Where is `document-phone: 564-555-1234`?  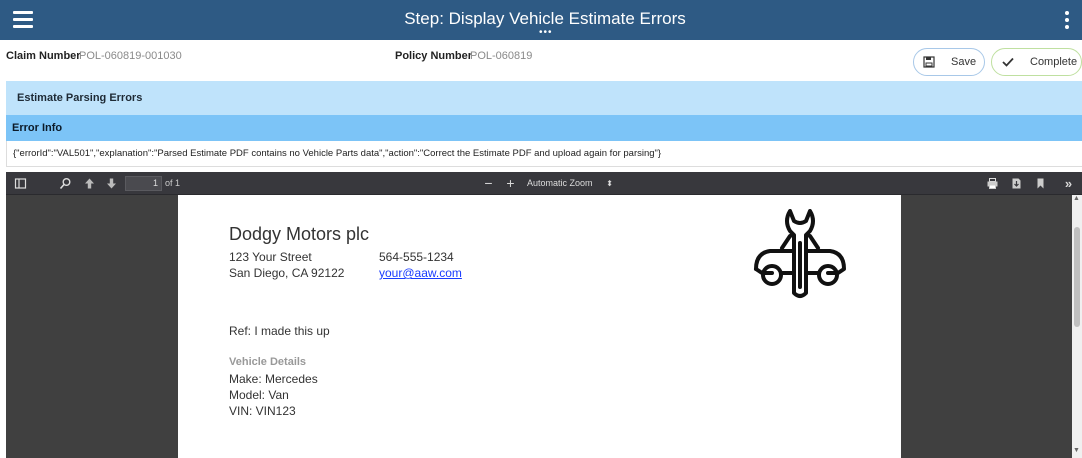 document-phone: 564-555-1234 is located at coordinates (416, 257).